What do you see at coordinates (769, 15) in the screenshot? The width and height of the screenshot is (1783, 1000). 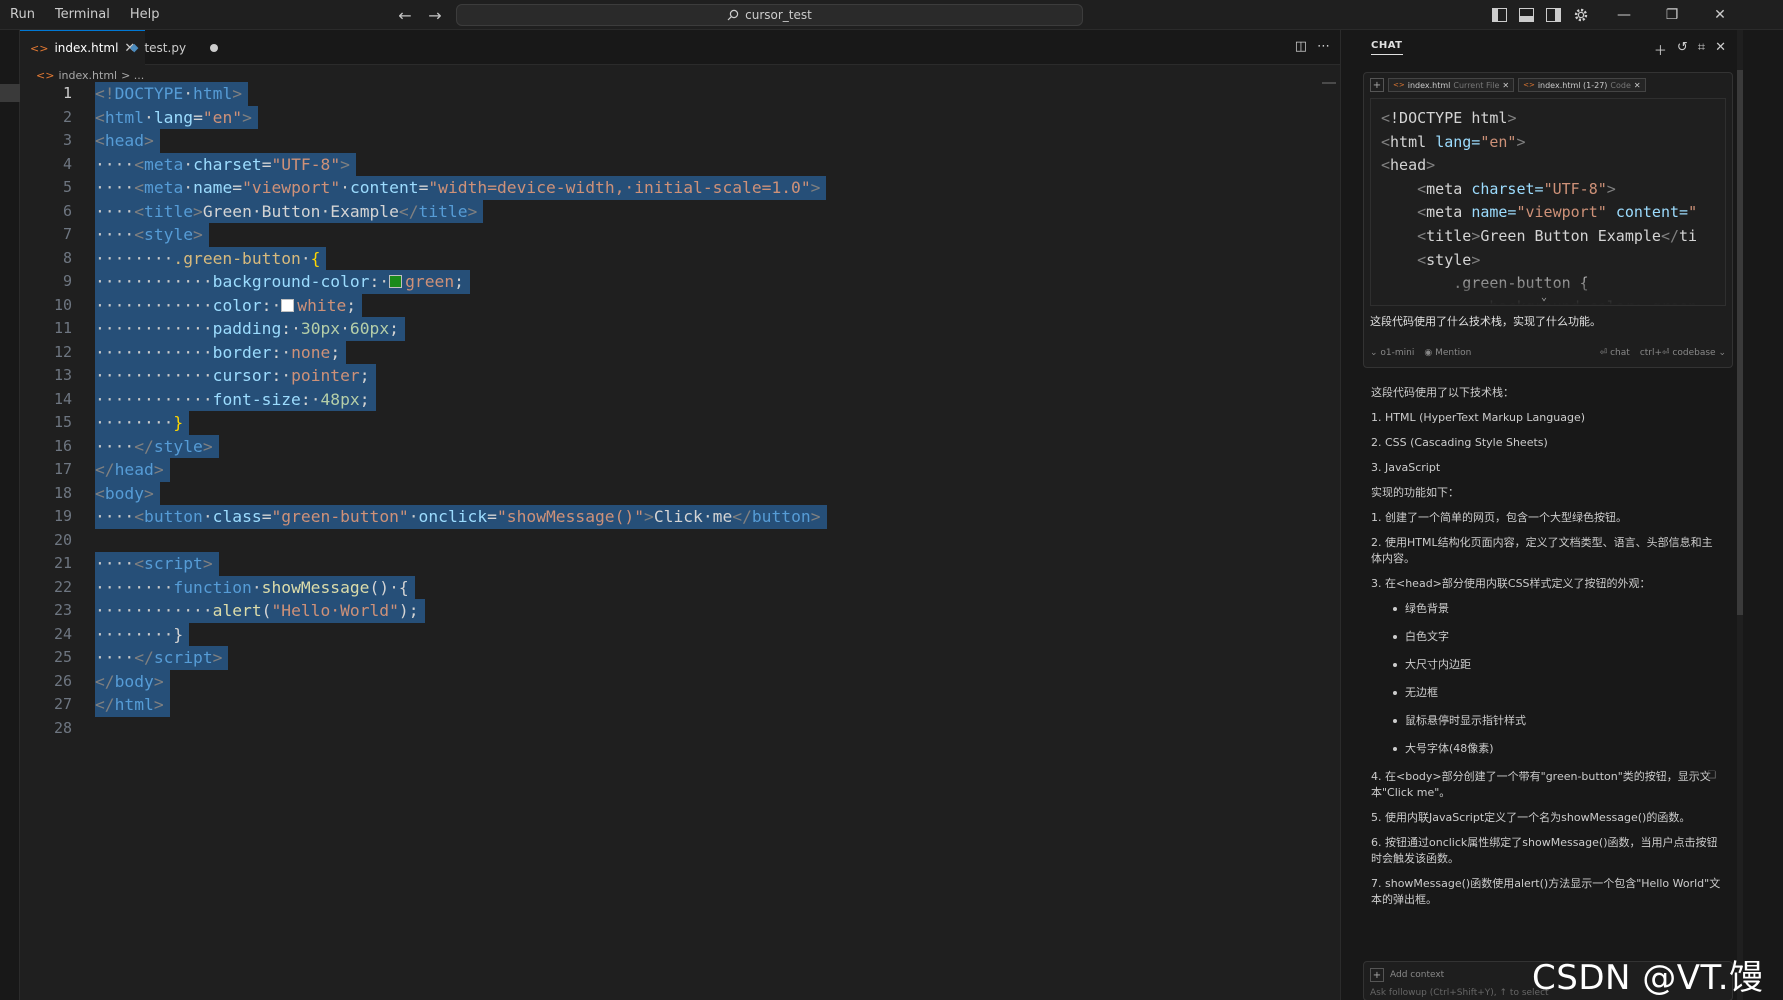 I see `command-center-search: cursor_test` at bounding box center [769, 15].